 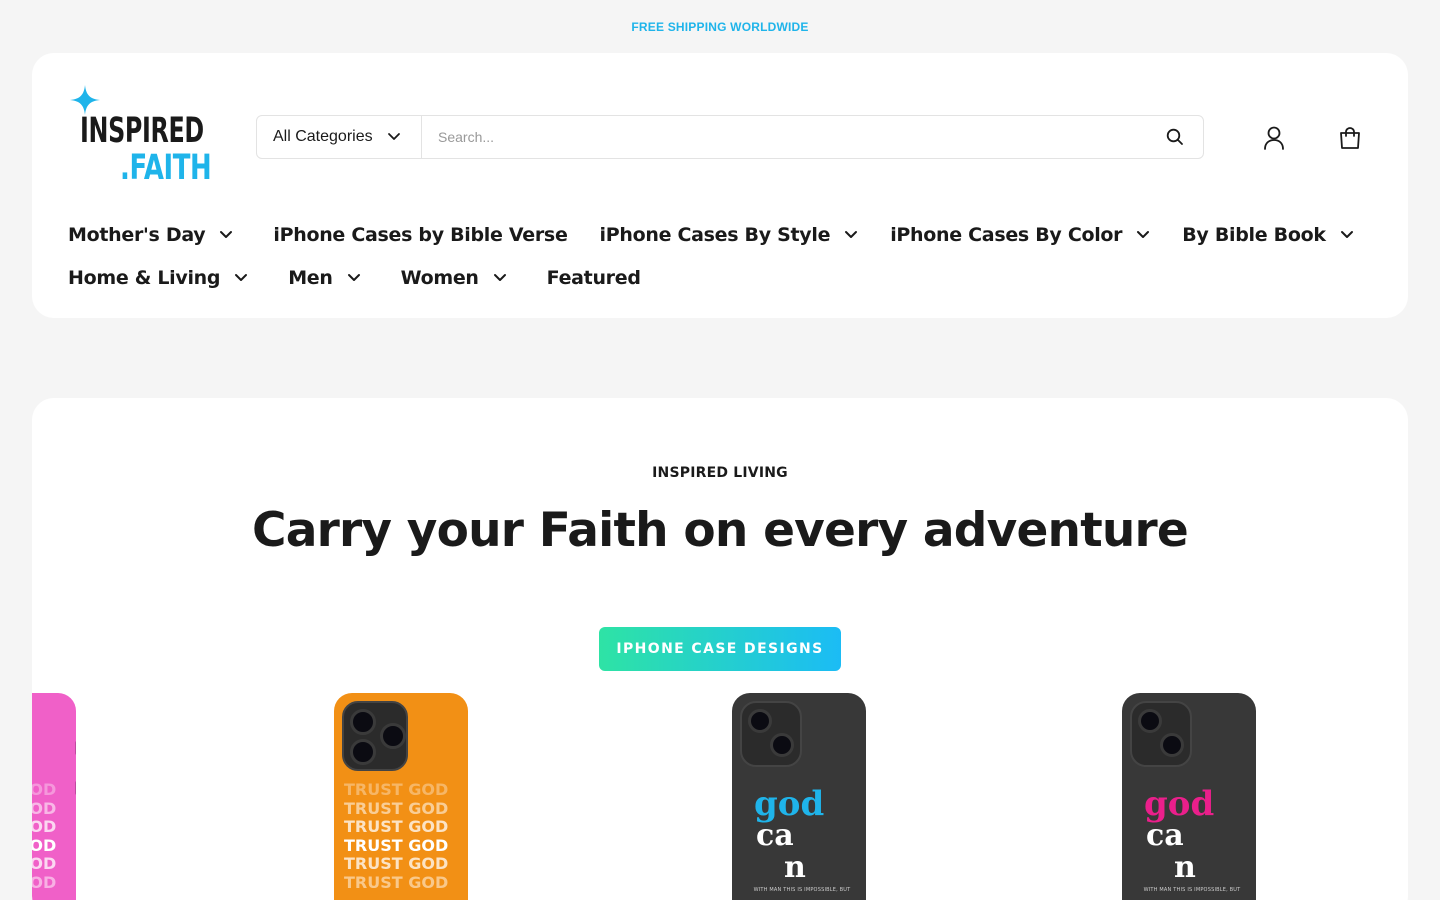 What do you see at coordinates (1254, 234) in the screenshot?
I see `nav-item-label: By Bible Book` at bounding box center [1254, 234].